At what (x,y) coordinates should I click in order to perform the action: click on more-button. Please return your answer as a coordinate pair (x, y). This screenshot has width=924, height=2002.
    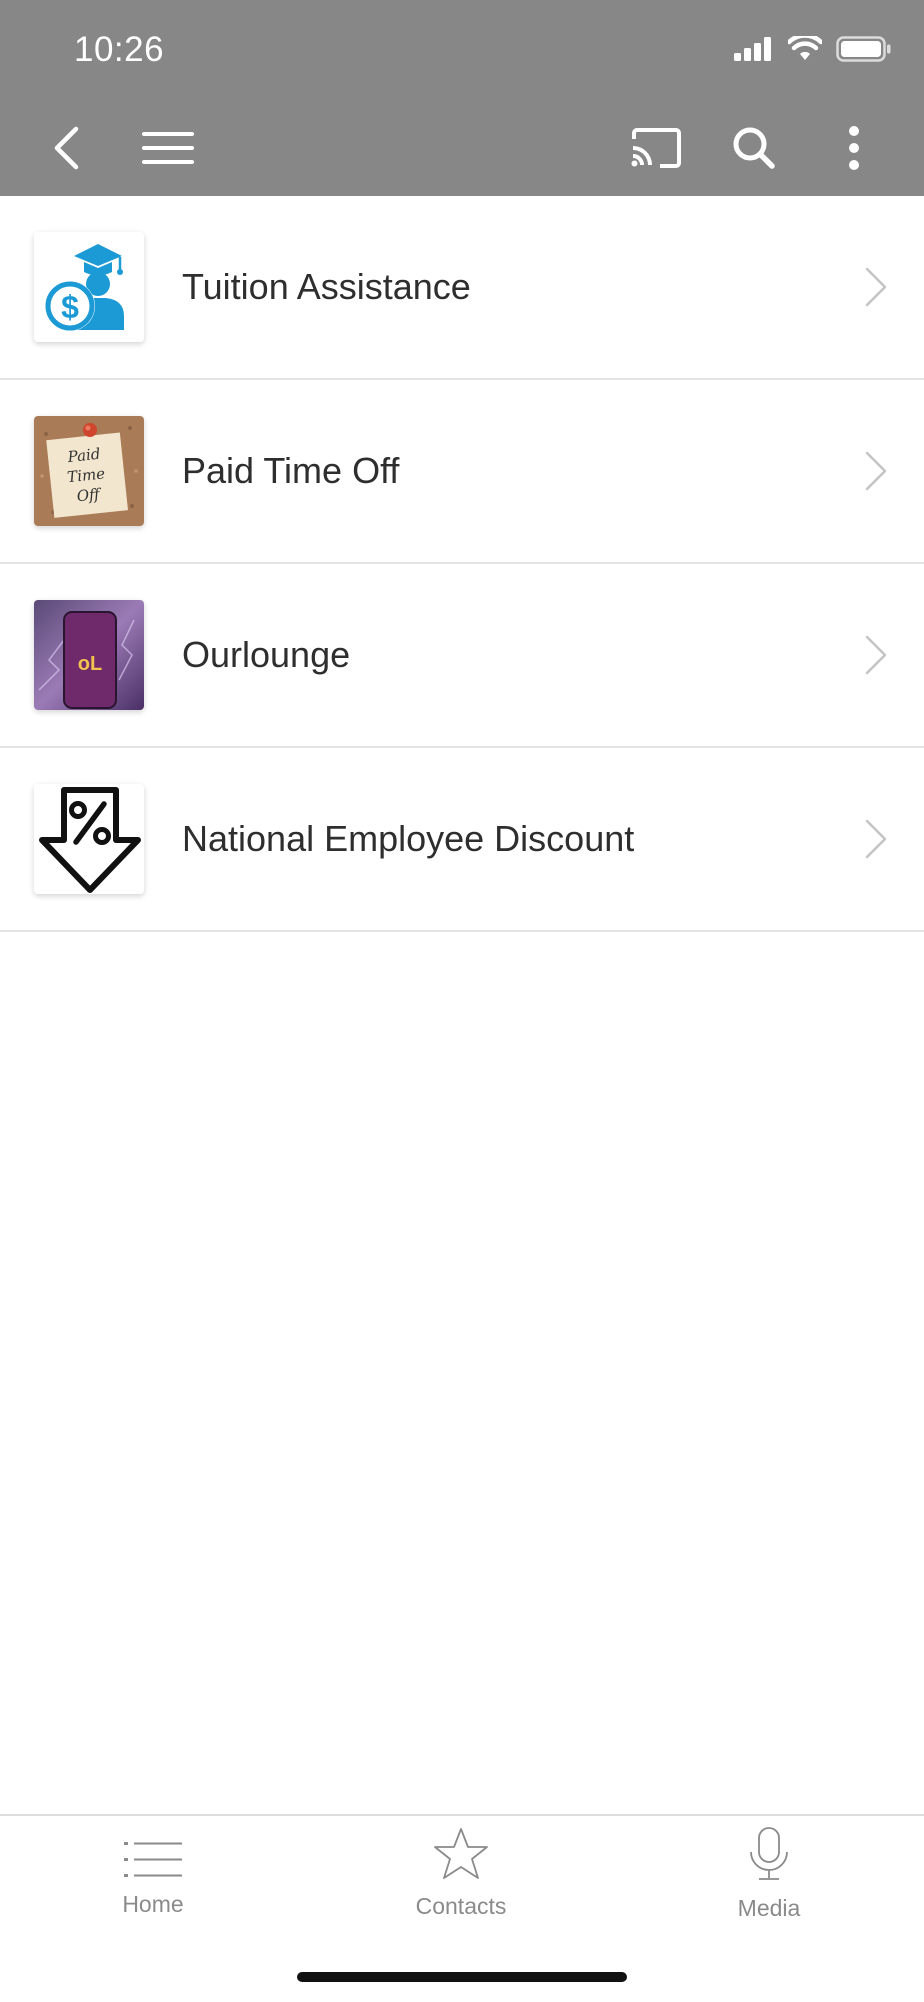
    Looking at the image, I should click on (854, 148).